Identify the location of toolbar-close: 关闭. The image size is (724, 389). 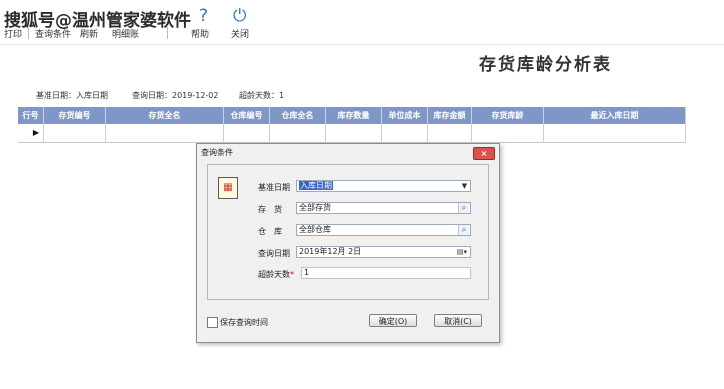
(240, 33).